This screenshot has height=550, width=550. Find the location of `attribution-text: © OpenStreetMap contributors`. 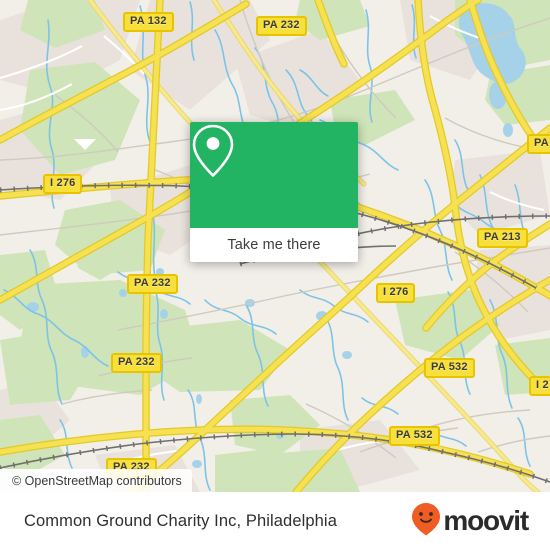

attribution-text: © OpenStreetMap contributors is located at coordinates (97, 480).